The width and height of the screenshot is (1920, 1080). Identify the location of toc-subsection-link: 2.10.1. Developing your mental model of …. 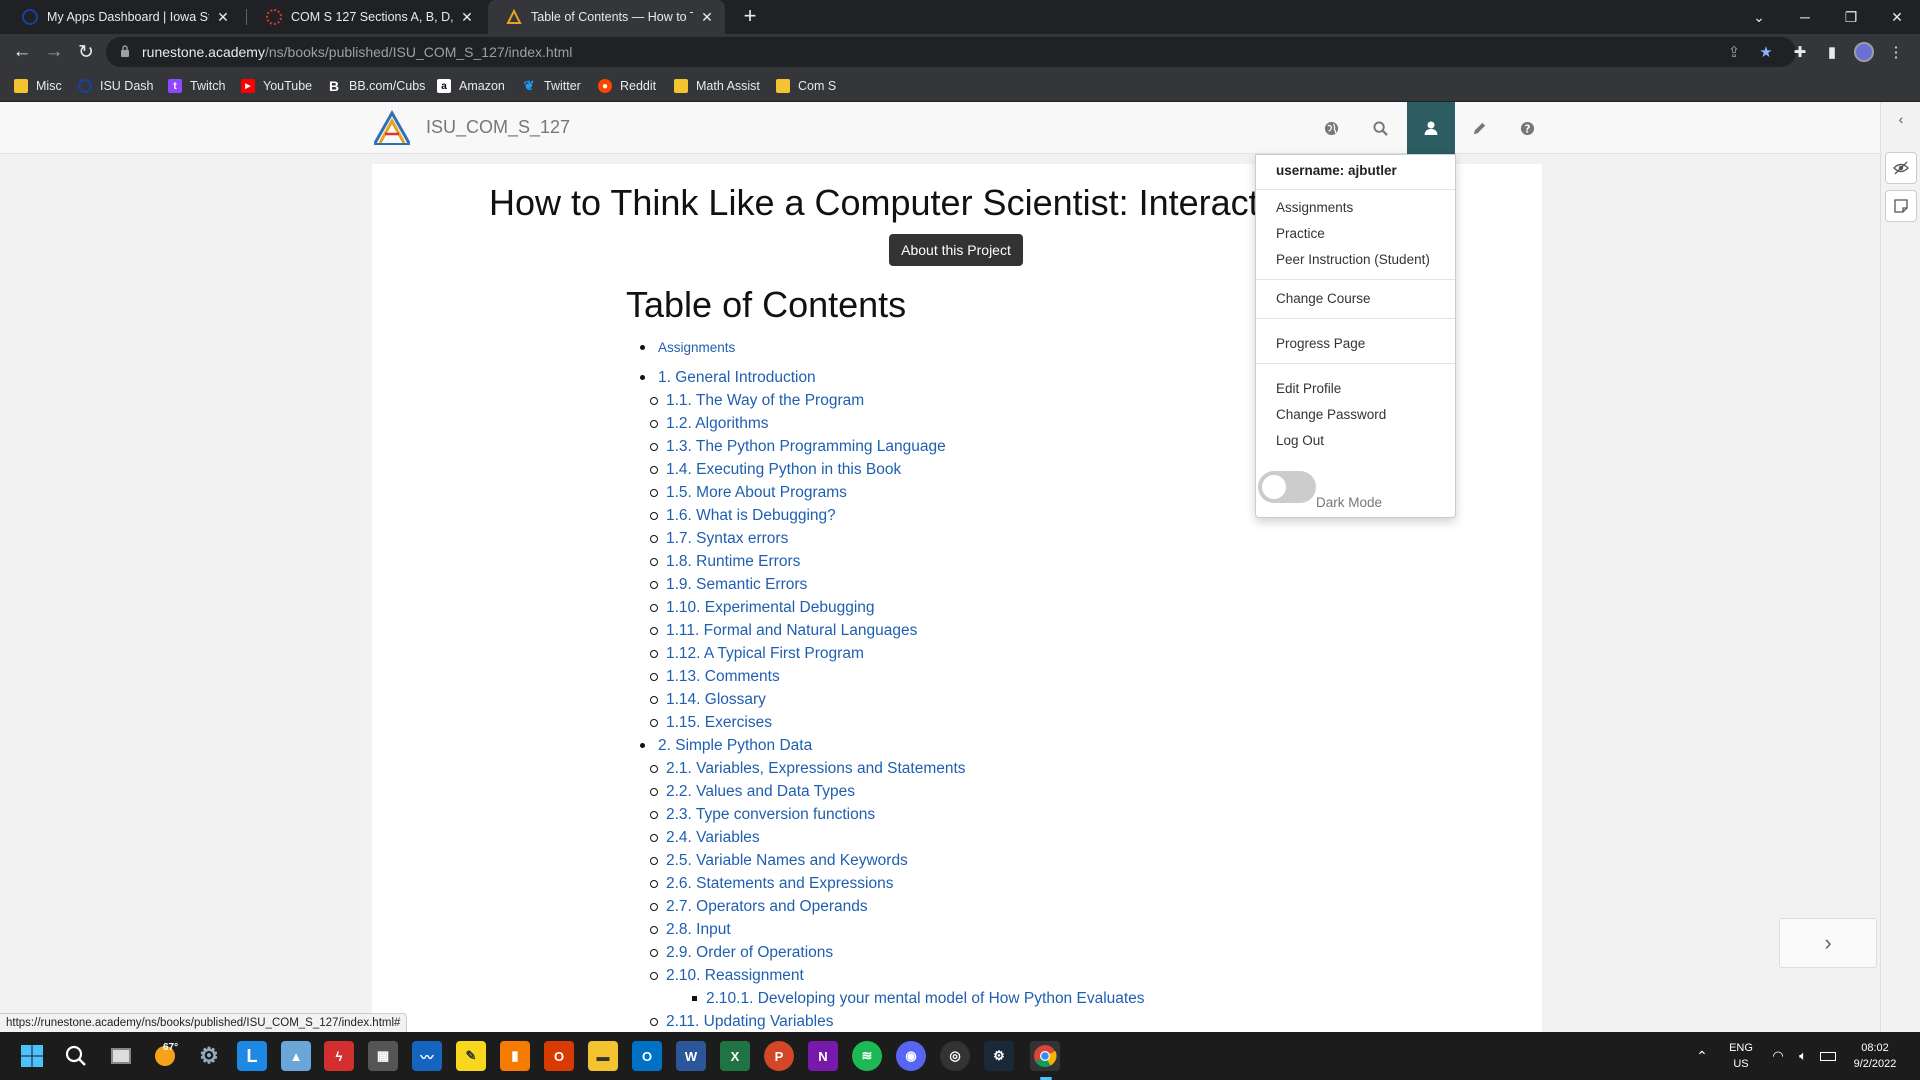
(885, 998).